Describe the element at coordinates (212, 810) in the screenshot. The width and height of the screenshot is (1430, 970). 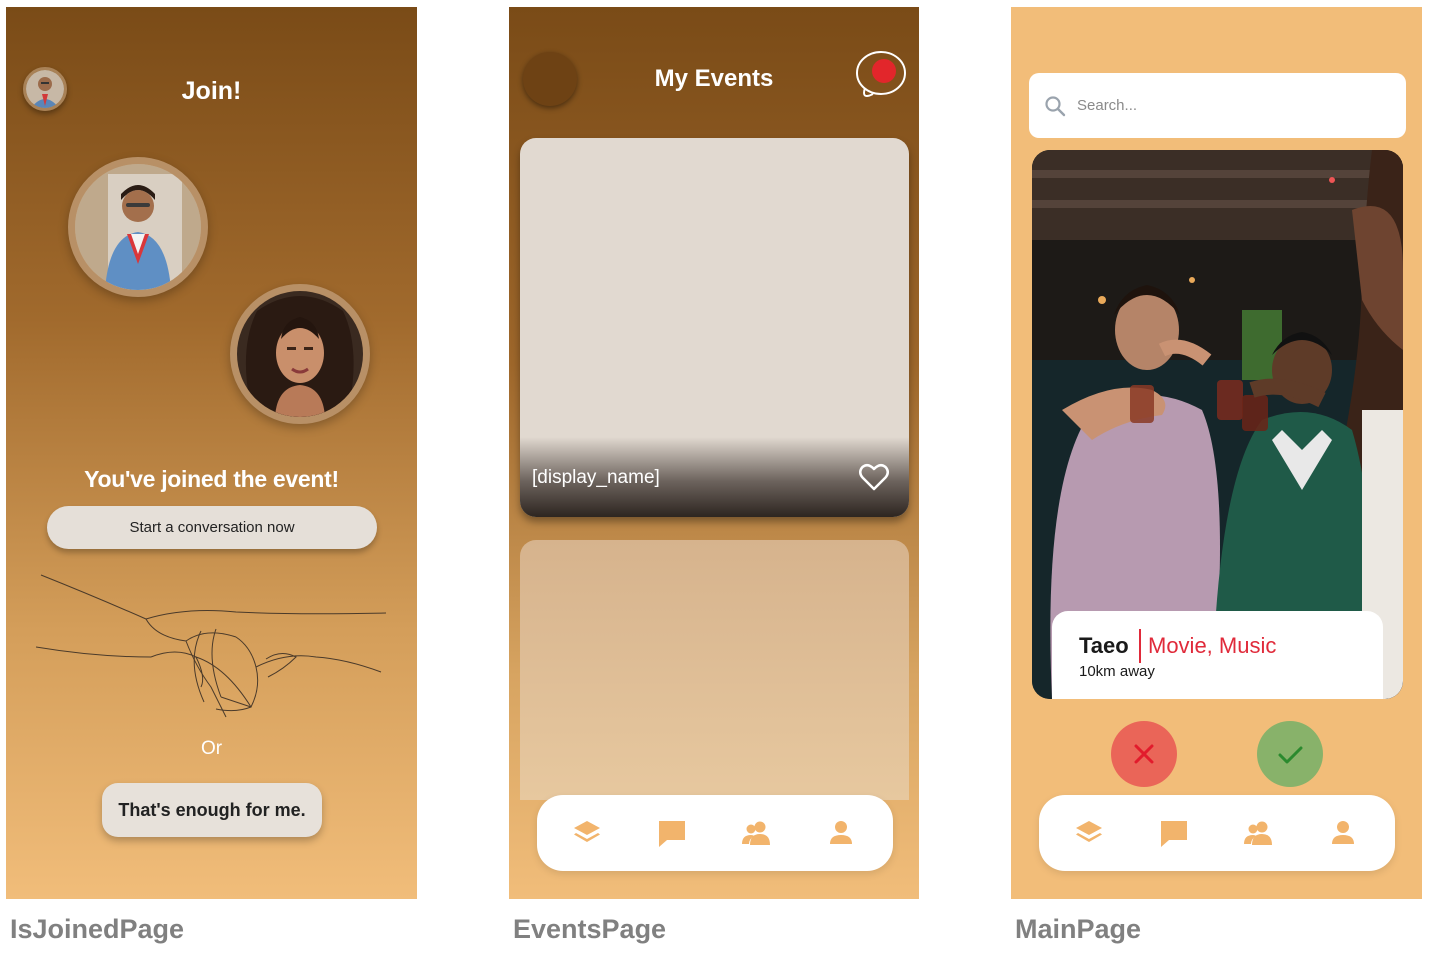
I see `enough-button: That's enough for me.` at that location.